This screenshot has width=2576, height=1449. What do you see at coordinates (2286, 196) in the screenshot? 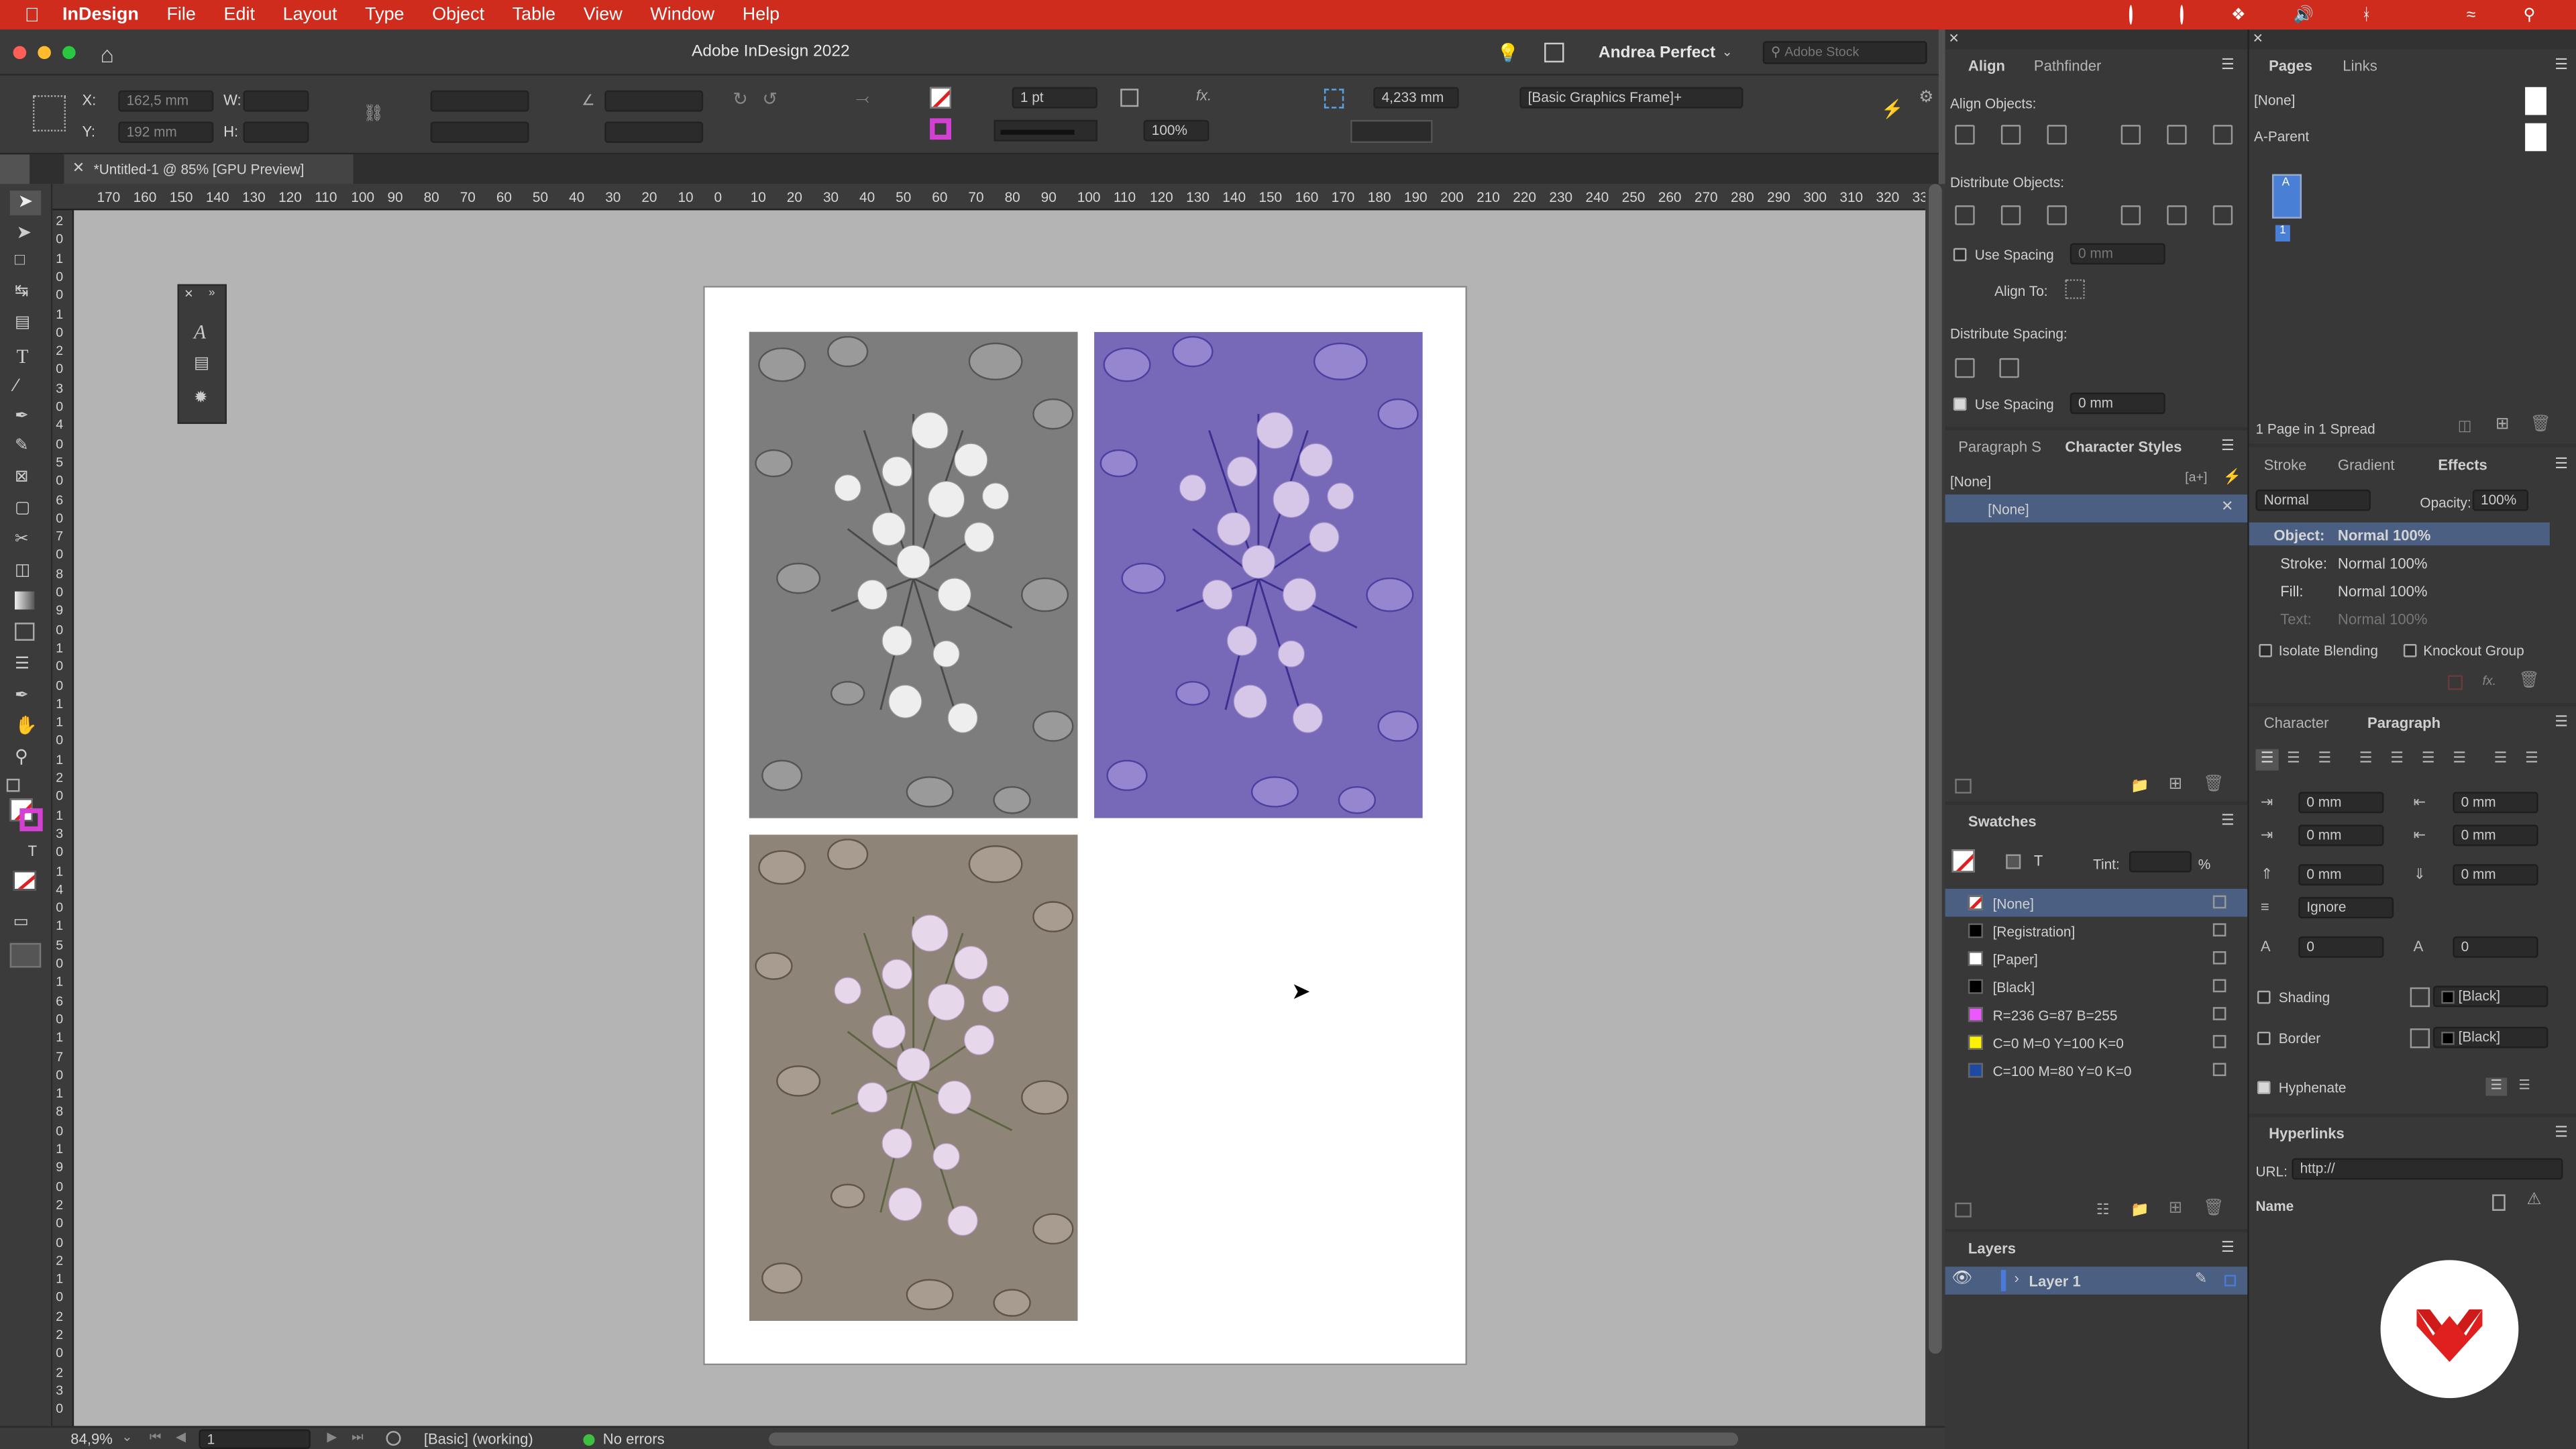
I see `page-thumb-1: A` at bounding box center [2286, 196].